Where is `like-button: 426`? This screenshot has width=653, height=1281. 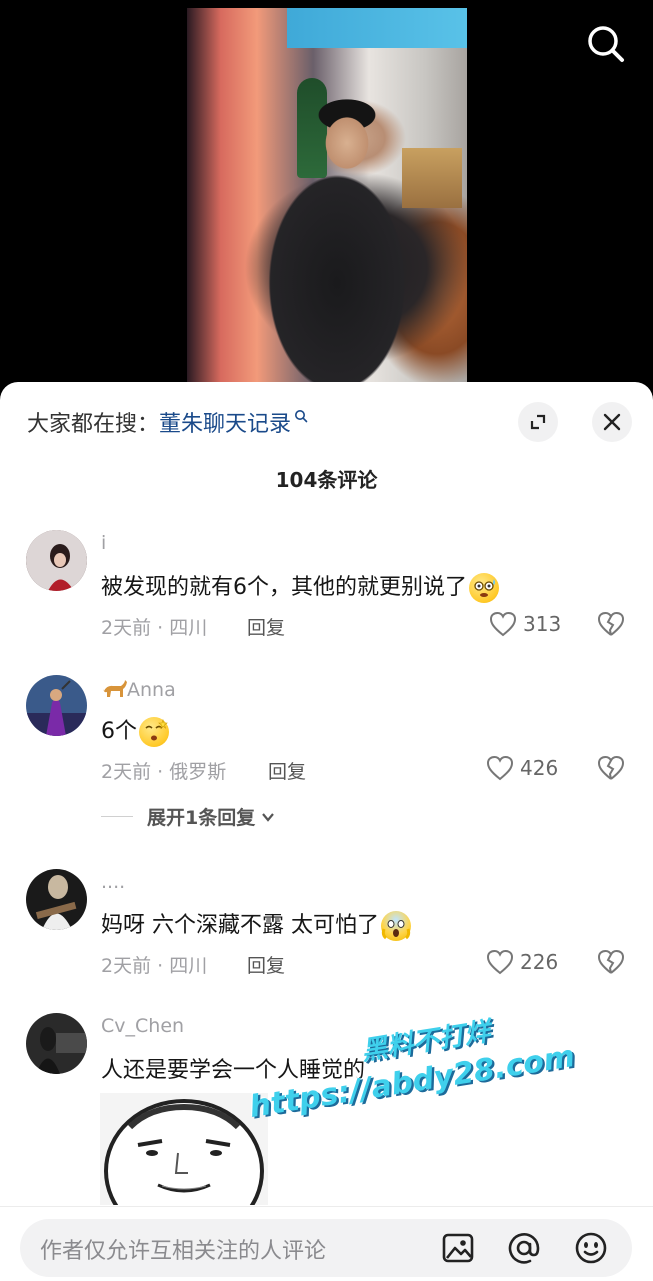 like-button: 426 is located at coordinates (522, 768).